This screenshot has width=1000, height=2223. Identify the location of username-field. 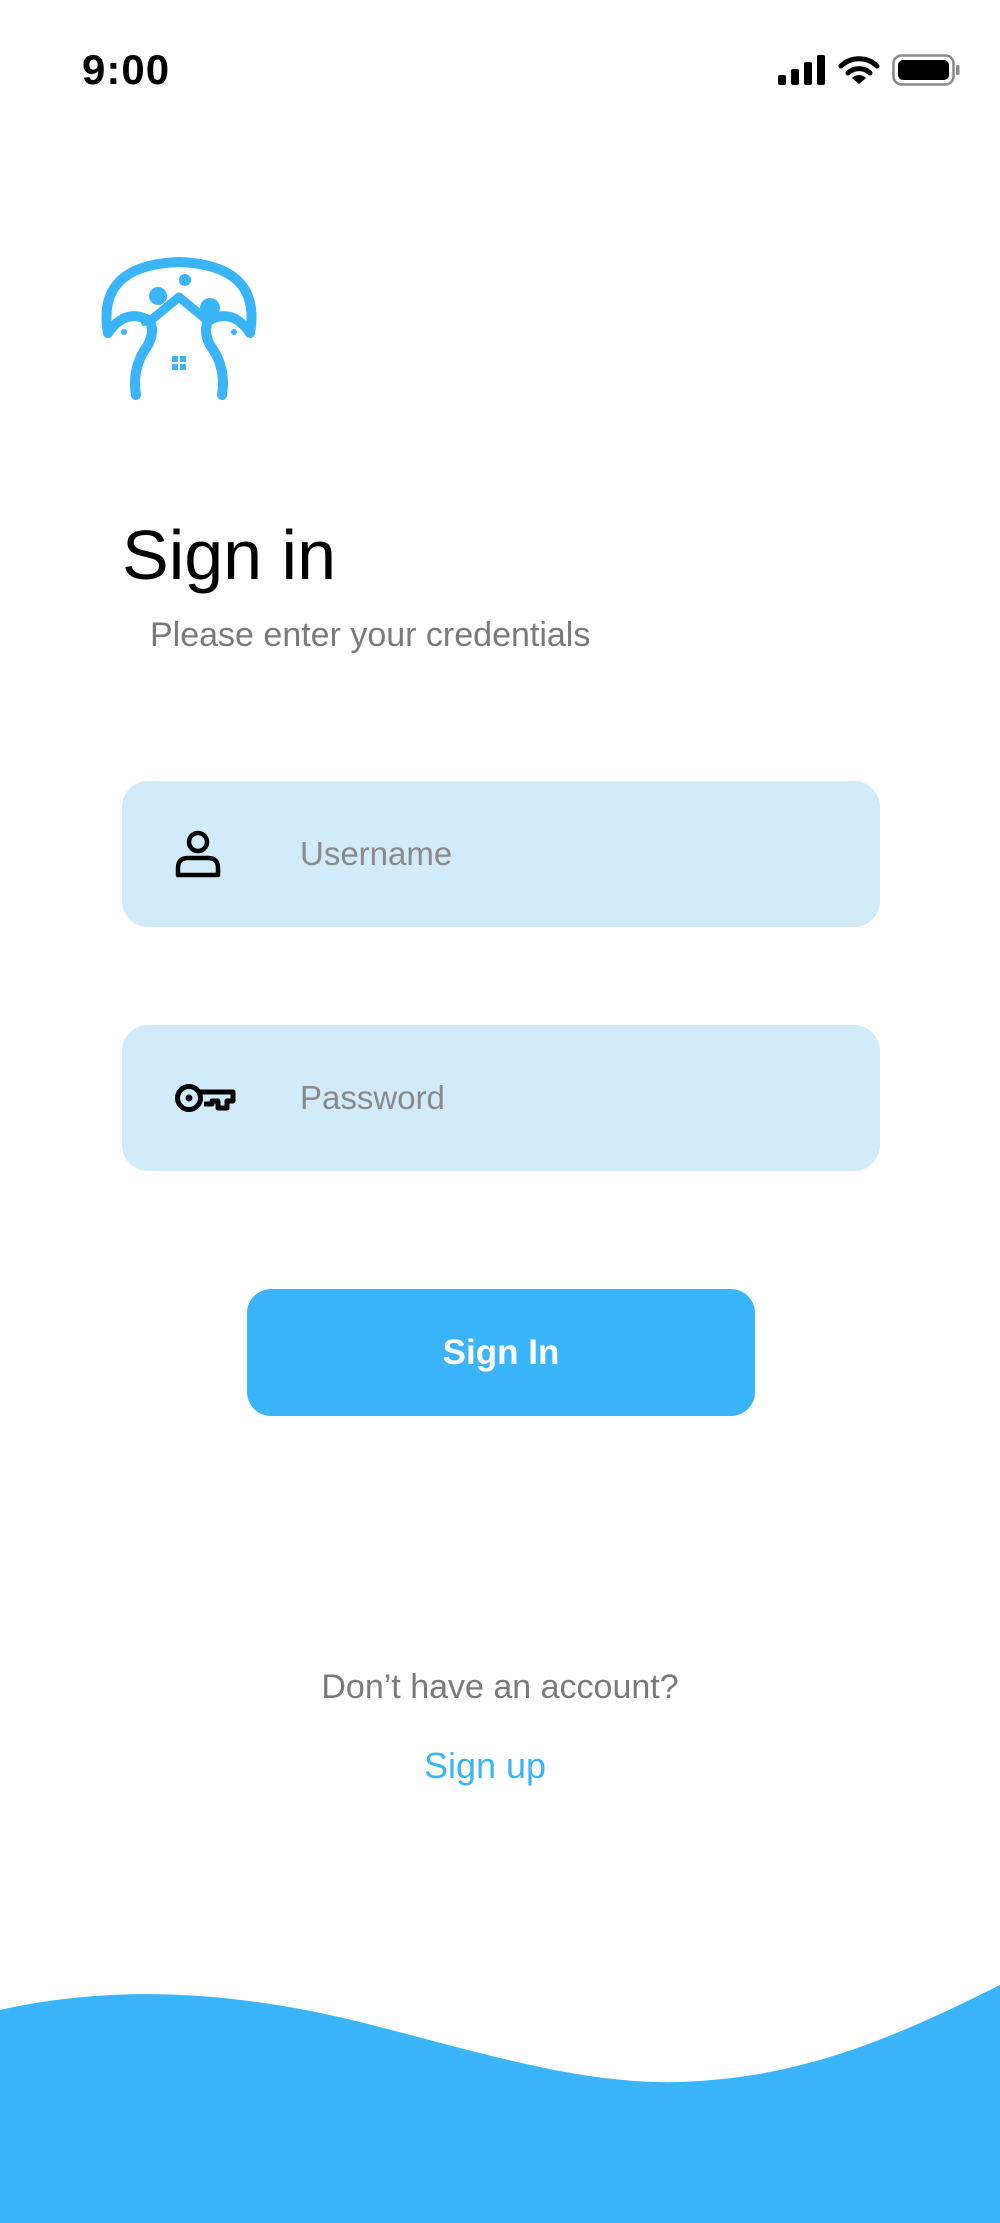
(501, 854).